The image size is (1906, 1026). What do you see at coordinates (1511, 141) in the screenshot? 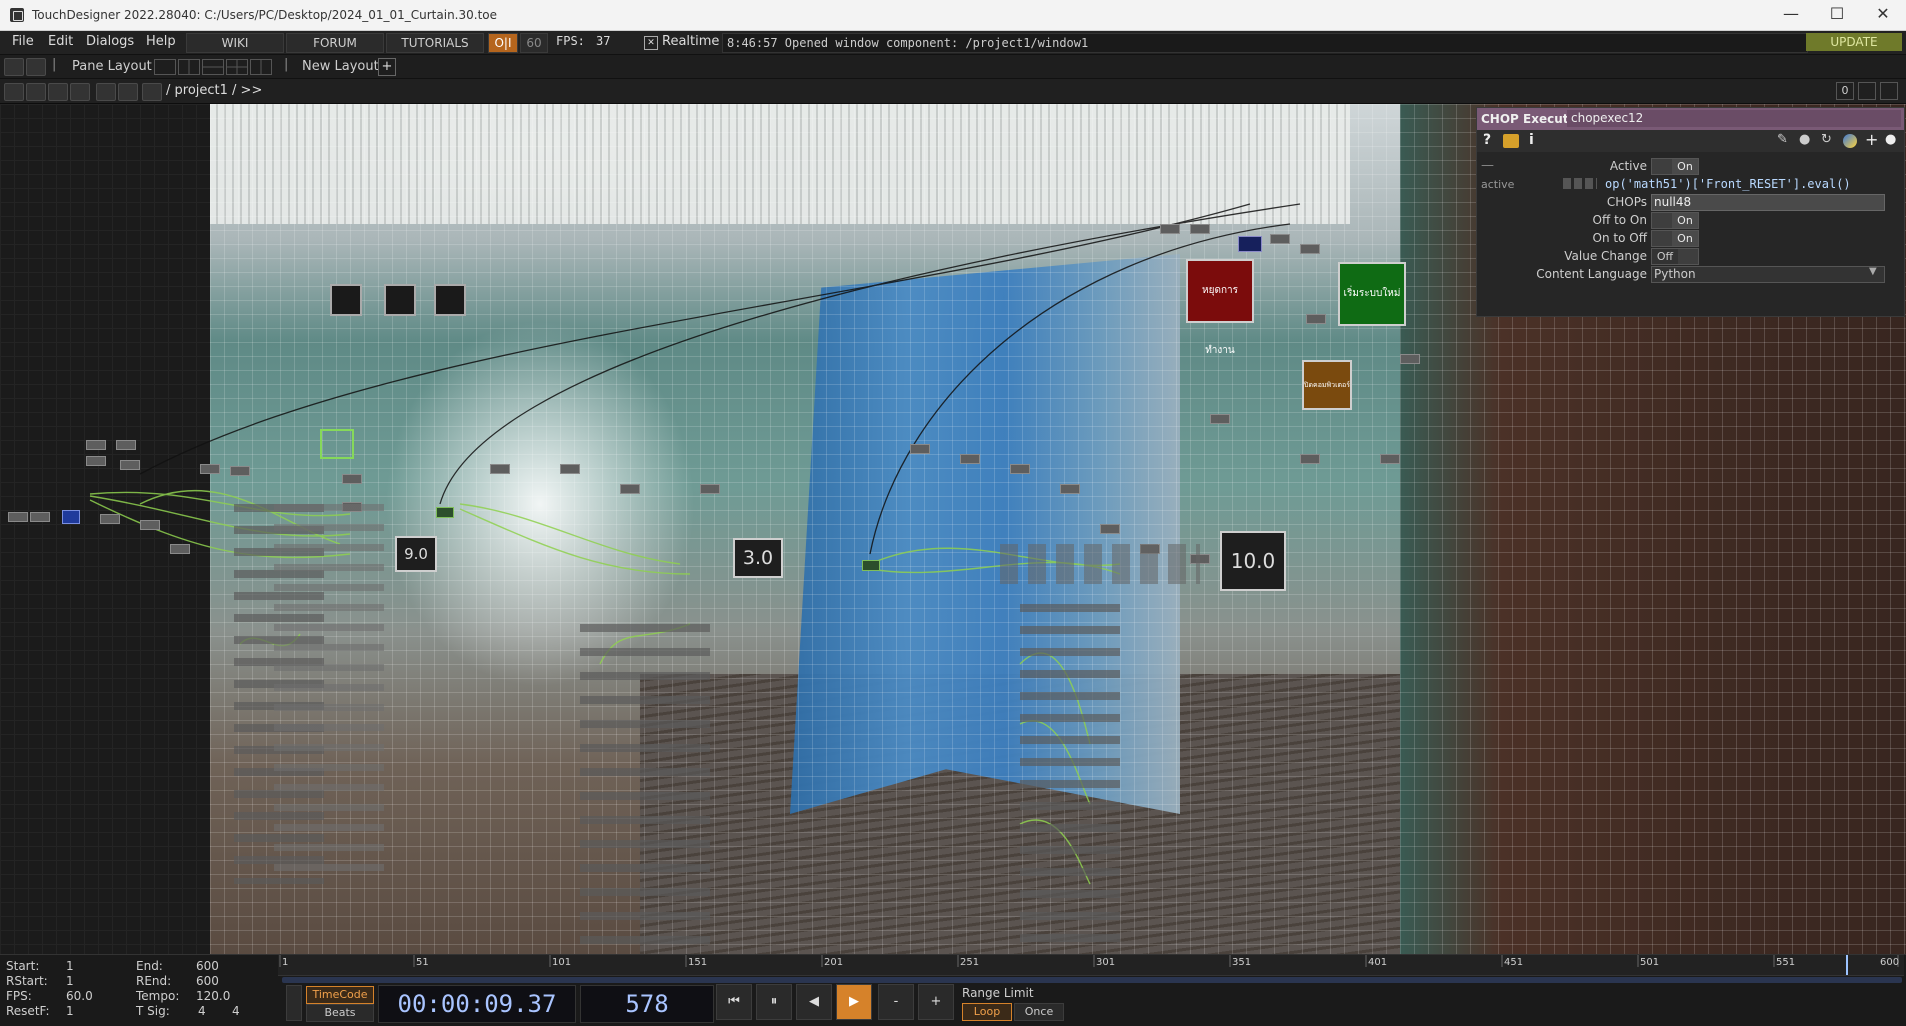
I see `python-help-icon` at bounding box center [1511, 141].